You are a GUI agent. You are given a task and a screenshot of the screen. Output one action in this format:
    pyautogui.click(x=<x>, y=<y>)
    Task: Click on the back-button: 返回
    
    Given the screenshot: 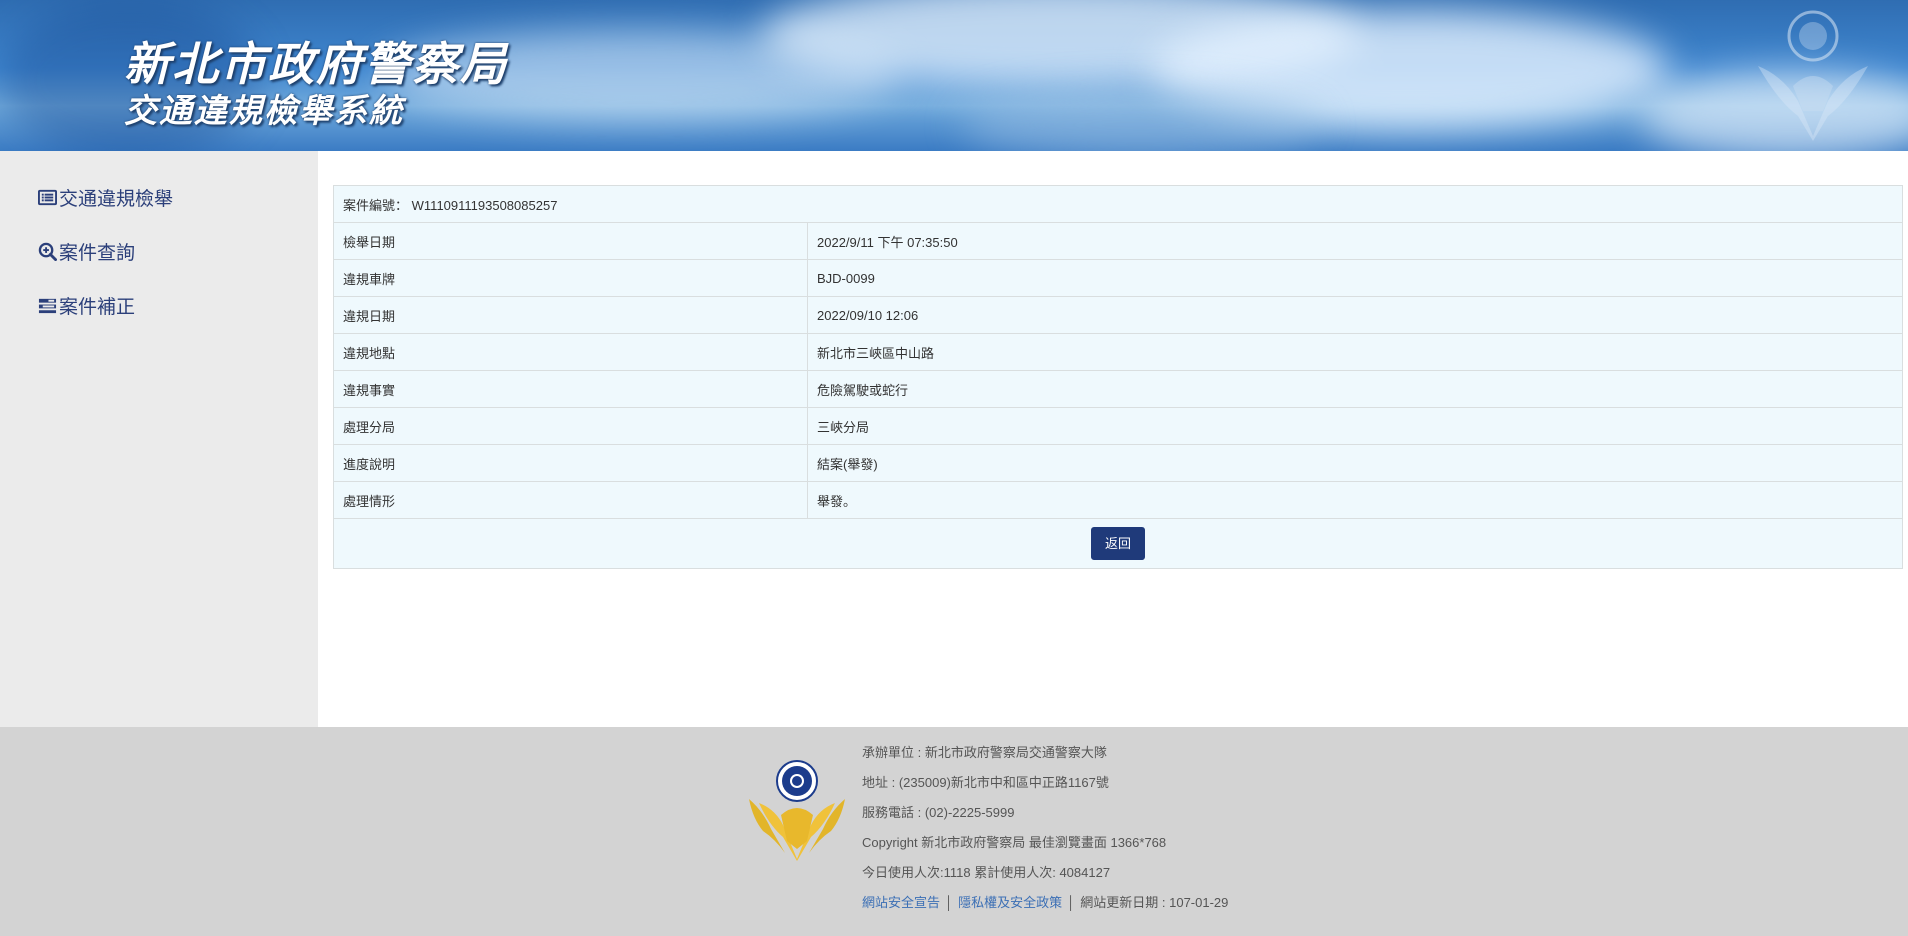 What is the action you would take?
    pyautogui.click(x=1117, y=543)
    